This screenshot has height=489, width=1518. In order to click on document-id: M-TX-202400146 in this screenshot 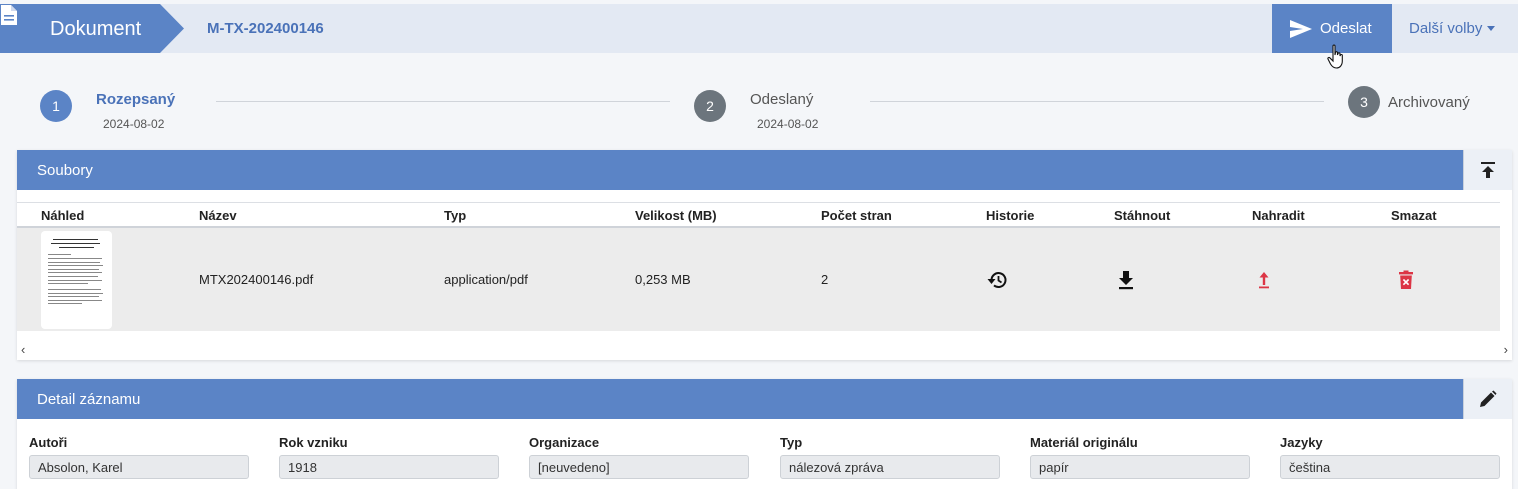, I will do `click(265, 28)`.